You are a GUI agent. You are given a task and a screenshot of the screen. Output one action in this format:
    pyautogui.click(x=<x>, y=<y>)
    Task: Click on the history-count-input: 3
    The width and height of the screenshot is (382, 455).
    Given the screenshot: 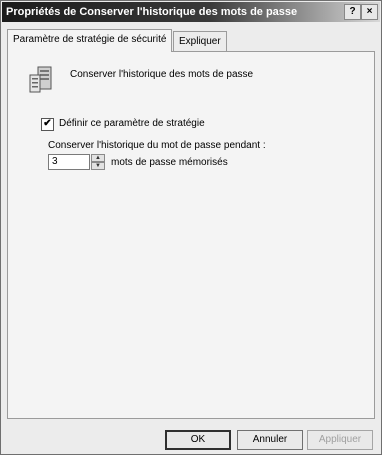 What is the action you would take?
    pyautogui.click(x=69, y=162)
    